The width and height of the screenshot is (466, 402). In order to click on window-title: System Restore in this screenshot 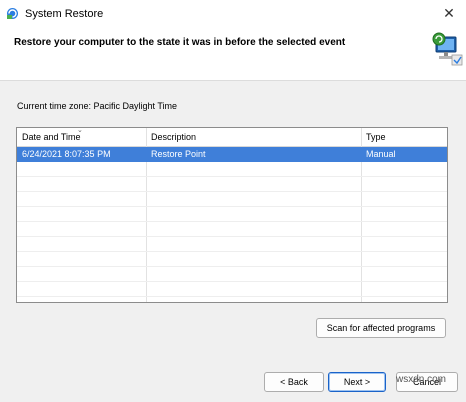, I will do `click(64, 14)`.